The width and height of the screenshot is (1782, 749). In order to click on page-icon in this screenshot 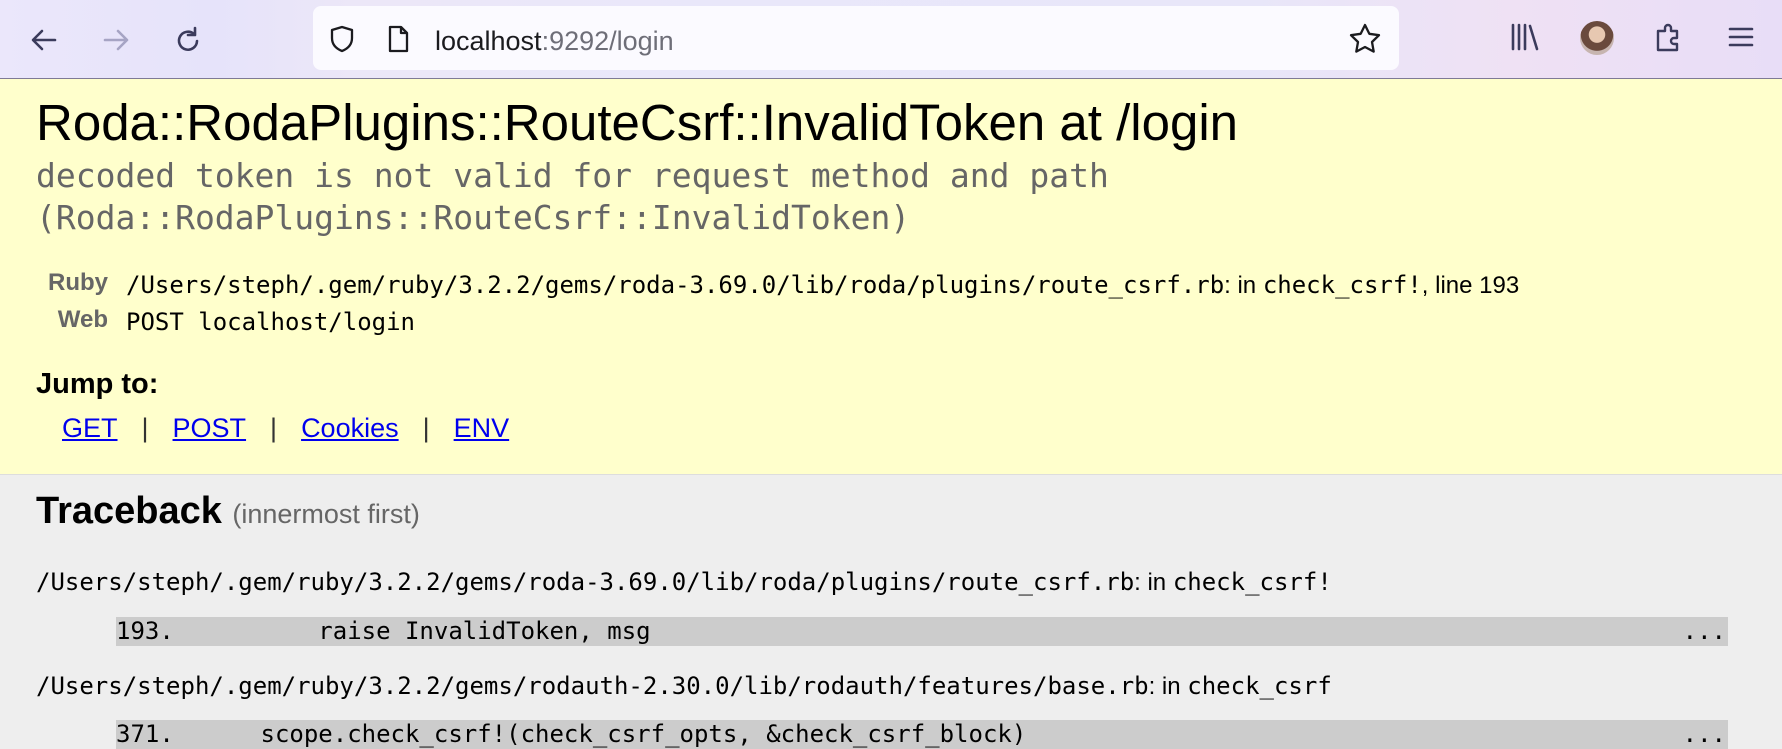, I will do `click(398, 39)`.